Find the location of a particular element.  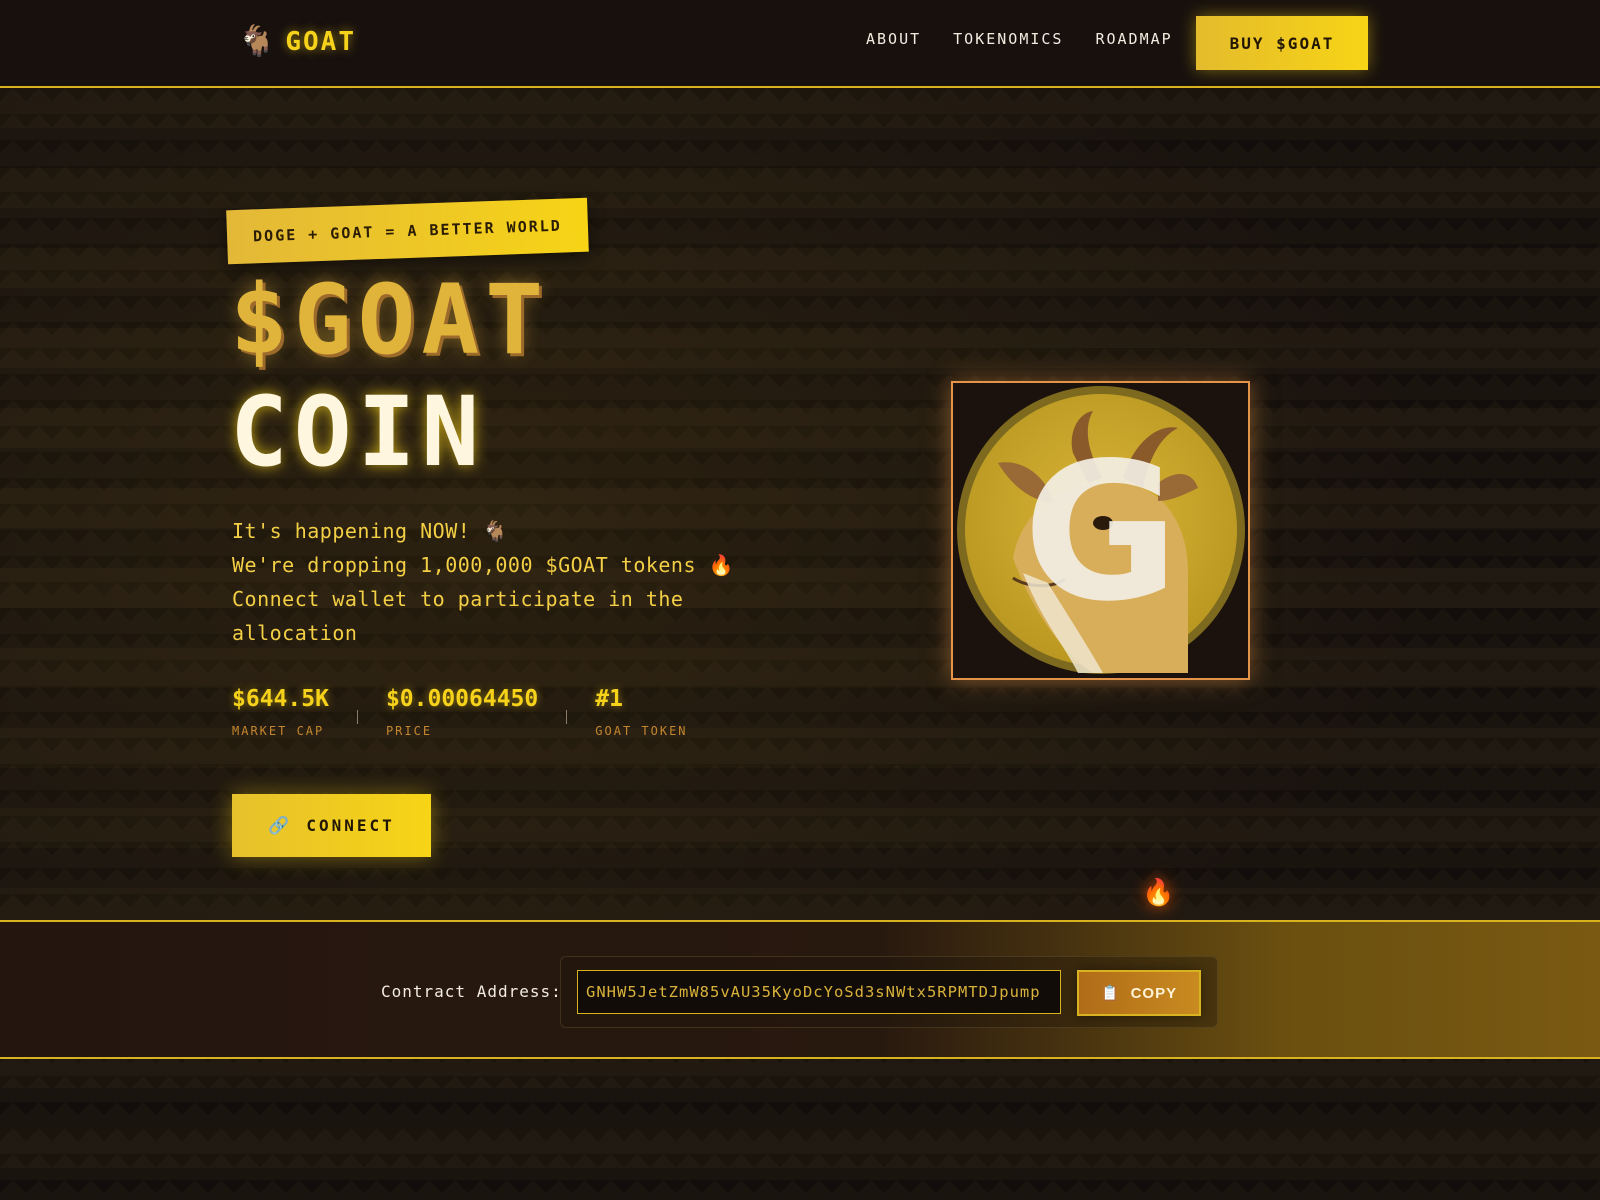

contract-address-bar: Contract Address: 📋 COPY is located at coordinates (800, 989).